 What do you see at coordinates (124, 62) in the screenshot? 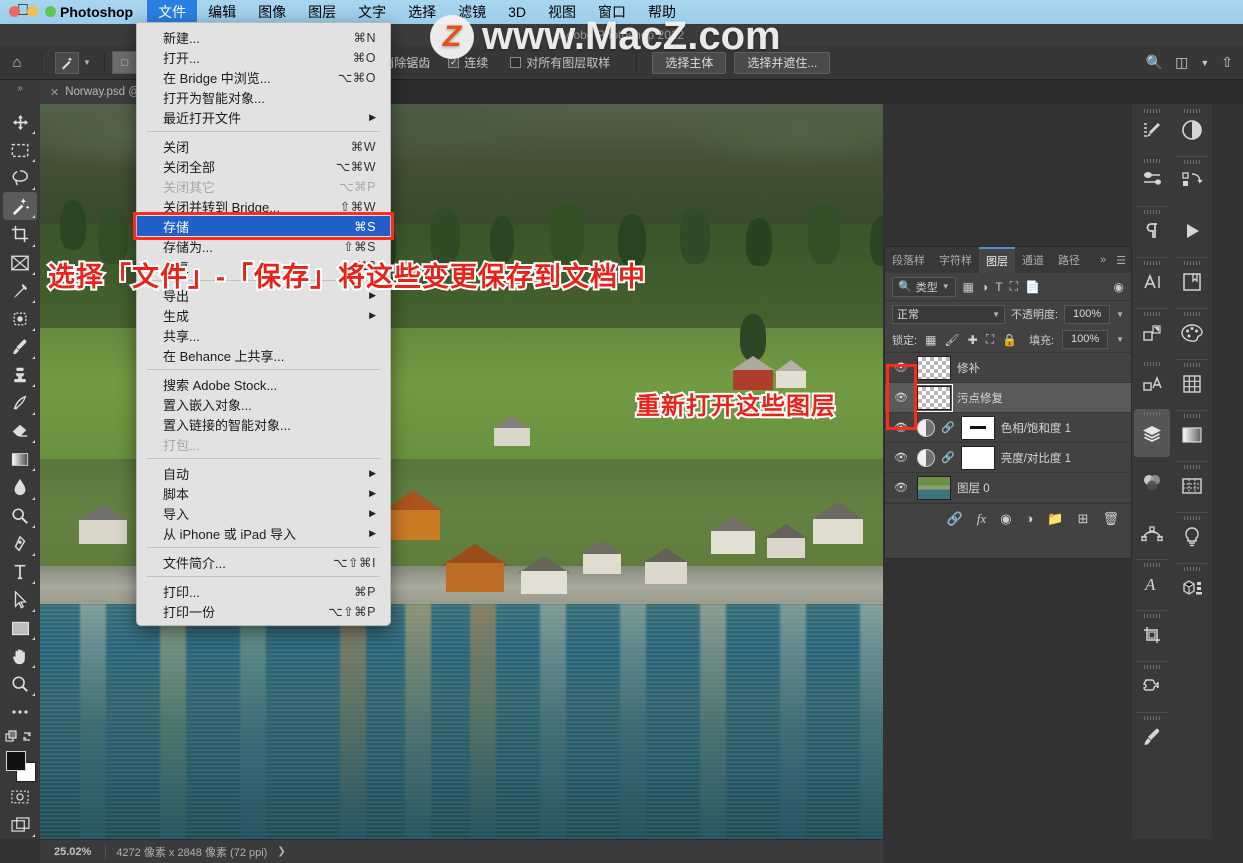
I see `new-selection-icon: □` at bounding box center [124, 62].